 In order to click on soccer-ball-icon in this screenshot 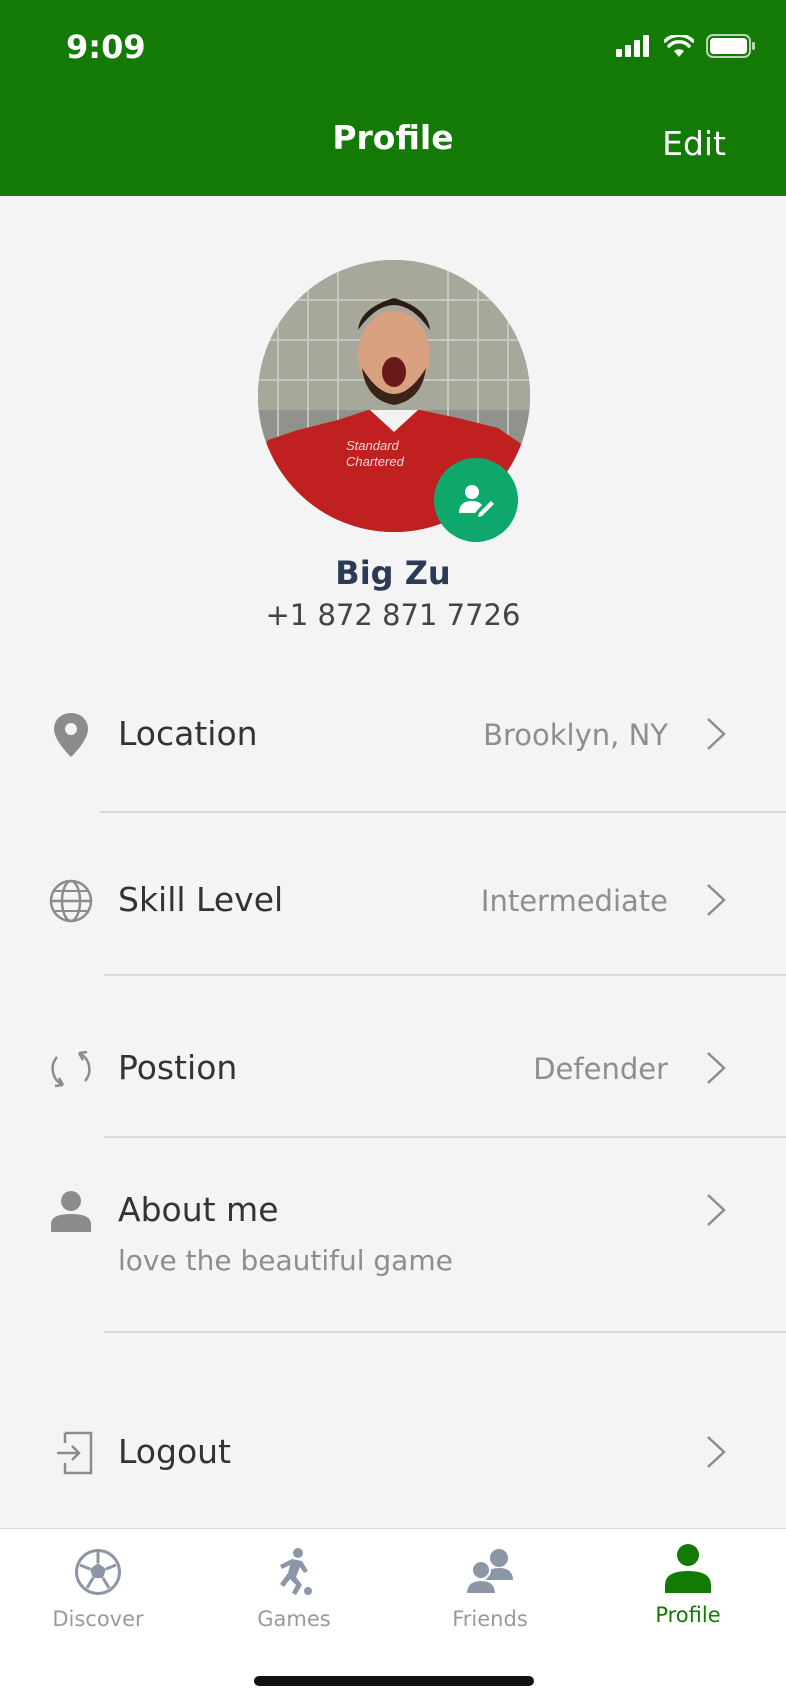, I will do `click(98, 1572)`.